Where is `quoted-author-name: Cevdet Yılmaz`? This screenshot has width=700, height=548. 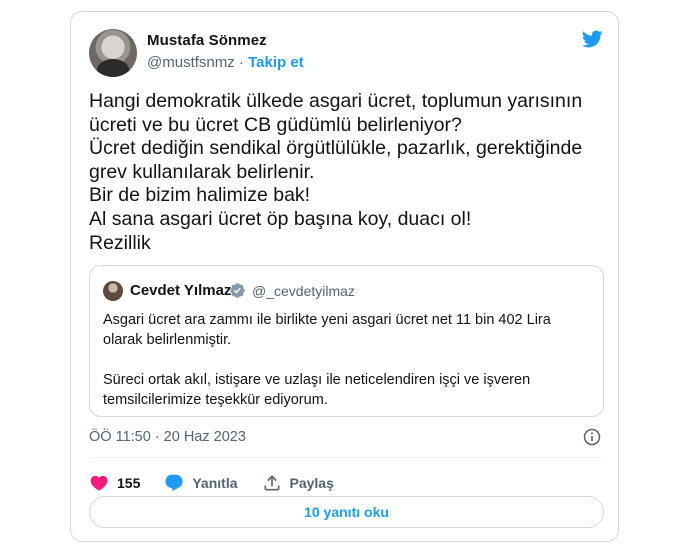
quoted-author-name: Cevdet Yılmaz is located at coordinates (181, 290).